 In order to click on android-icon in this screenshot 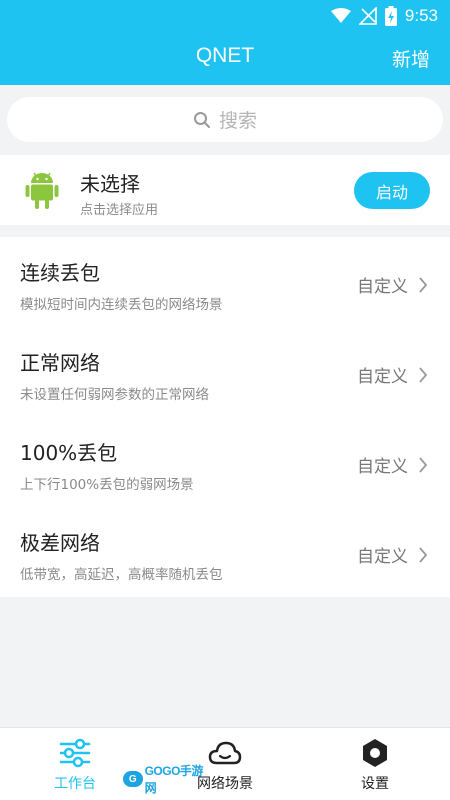, I will do `click(42, 190)`.